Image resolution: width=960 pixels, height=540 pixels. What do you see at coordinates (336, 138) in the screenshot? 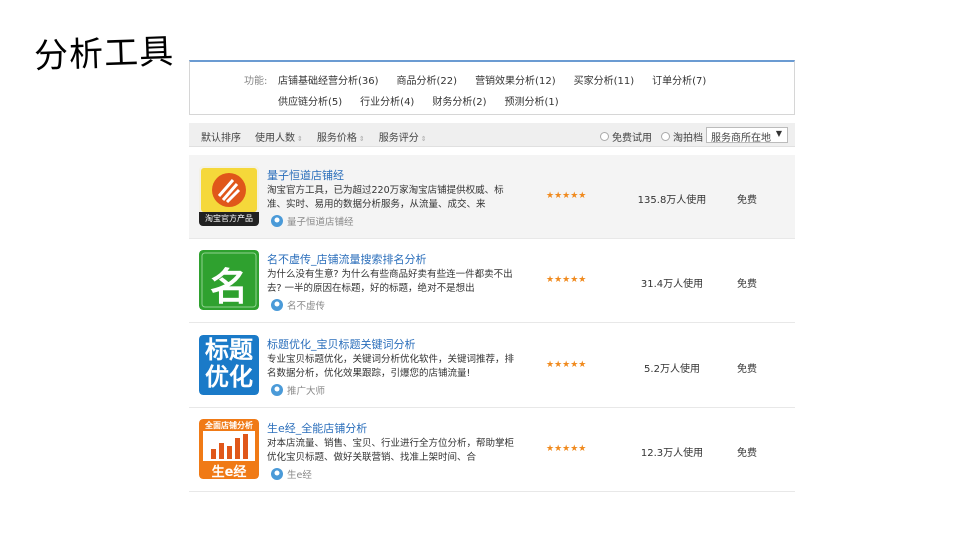
I see `sort-price-label: 服务价格` at bounding box center [336, 138].